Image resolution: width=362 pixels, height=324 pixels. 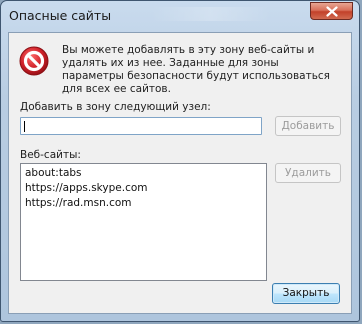 I want to click on add-button: Добавить, so click(x=308, y=126).